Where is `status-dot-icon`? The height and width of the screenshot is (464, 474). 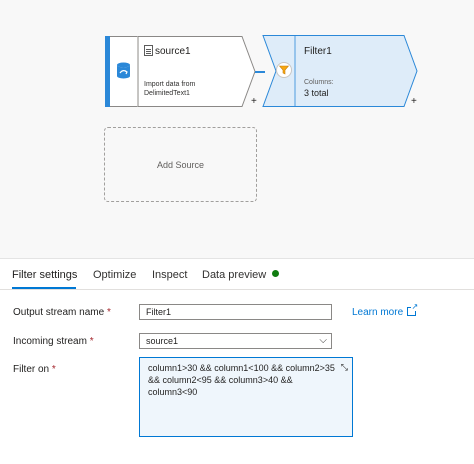
status-dot-icon is located at coordinates (276, 273).